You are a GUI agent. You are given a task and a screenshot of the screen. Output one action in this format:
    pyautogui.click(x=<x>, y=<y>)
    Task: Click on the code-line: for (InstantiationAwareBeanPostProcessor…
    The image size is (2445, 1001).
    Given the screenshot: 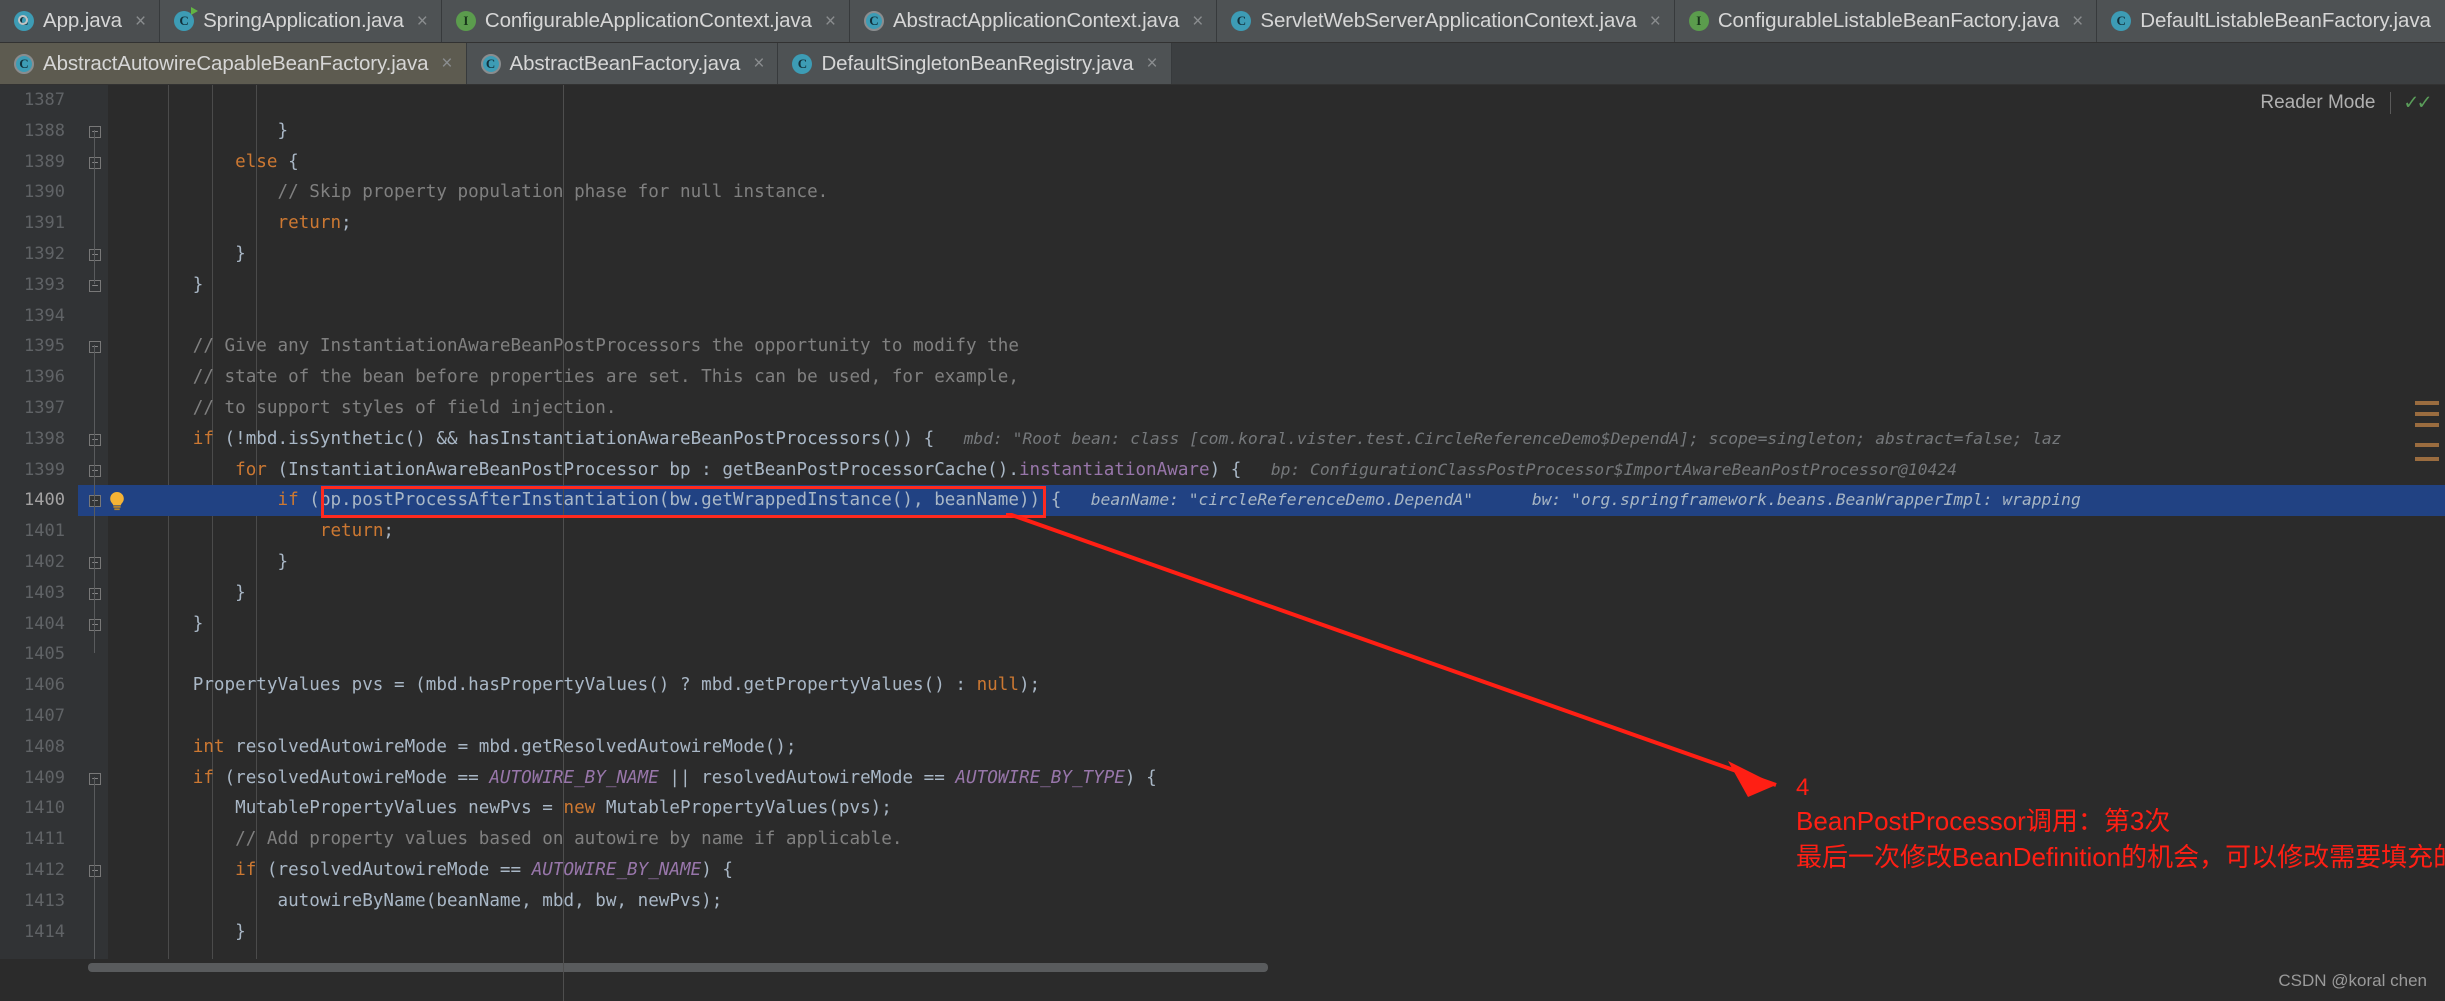 What is the action you would take?
    pyautogui.click(x=1276, y=470)
    